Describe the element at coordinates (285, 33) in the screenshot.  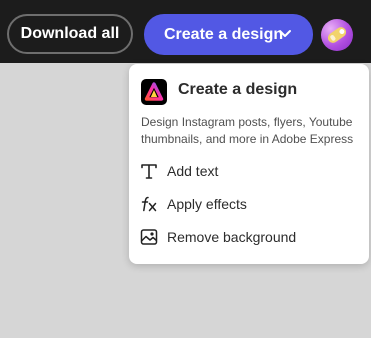
I see `chevron-down-icon` at that location.